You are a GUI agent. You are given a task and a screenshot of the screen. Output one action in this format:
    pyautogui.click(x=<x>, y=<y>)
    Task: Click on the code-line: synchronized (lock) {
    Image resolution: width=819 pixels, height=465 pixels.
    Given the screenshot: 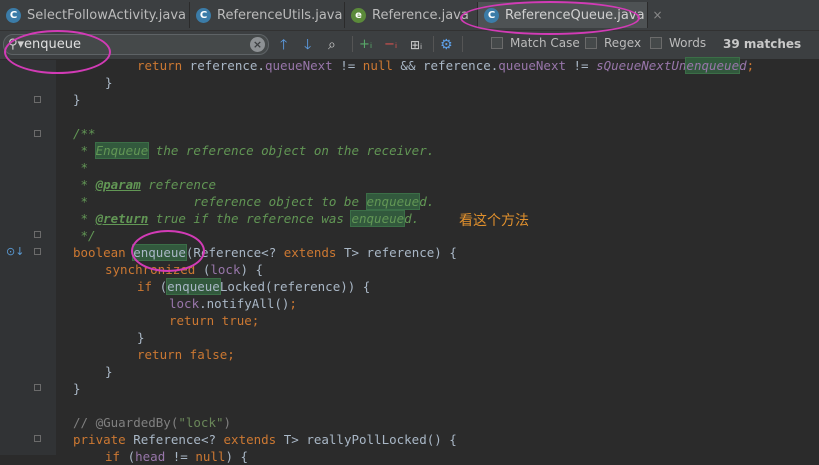 What is the action you would take?
    pyautogui.click(x=184, y=269)
    